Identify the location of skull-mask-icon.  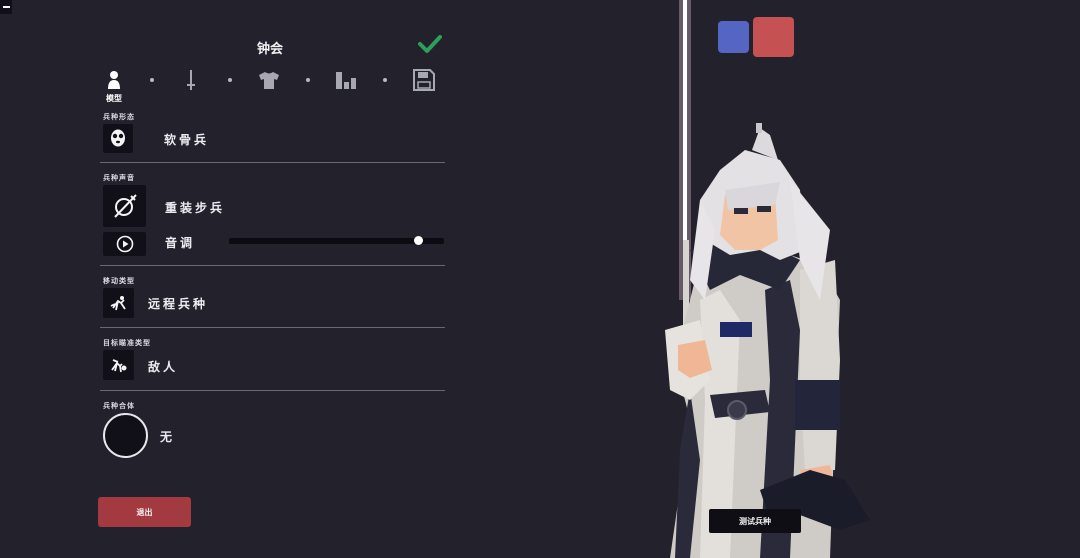
(118, 137).